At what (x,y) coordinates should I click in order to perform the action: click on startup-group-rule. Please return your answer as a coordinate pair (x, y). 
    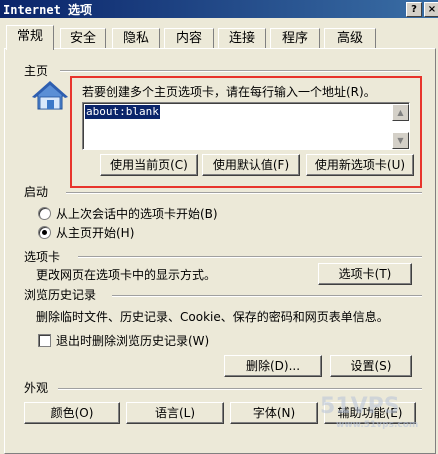
    Looking at the image, I should click on (244, 193).